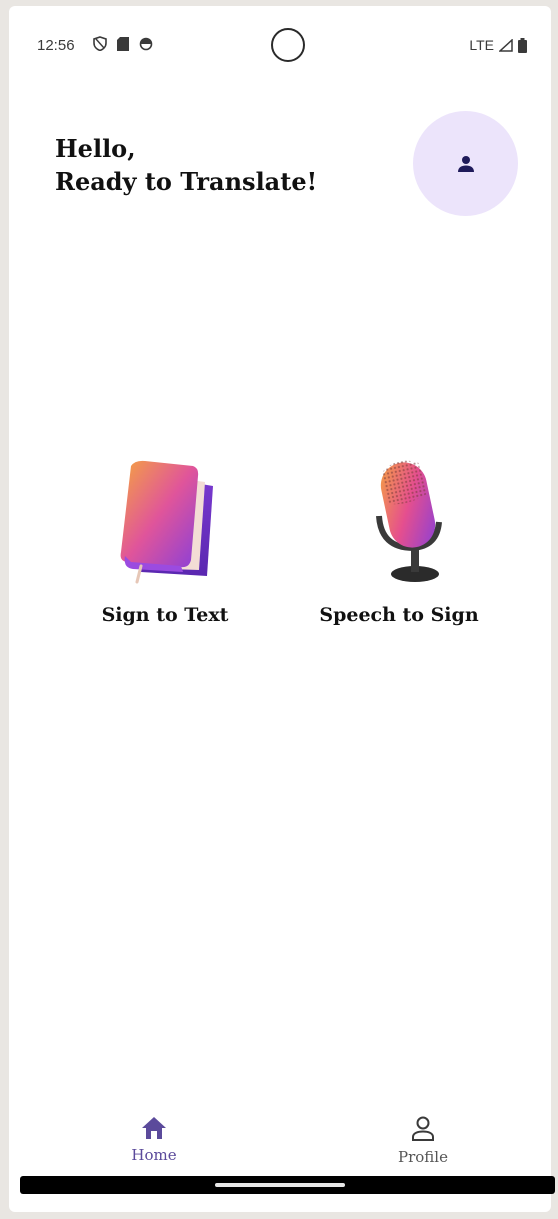 This screenshot has width=558, height=1219. Describe the element at coordinates (165, 615) in the screenshot. I see `sign-to-text-label: Sign to Text` at that location.